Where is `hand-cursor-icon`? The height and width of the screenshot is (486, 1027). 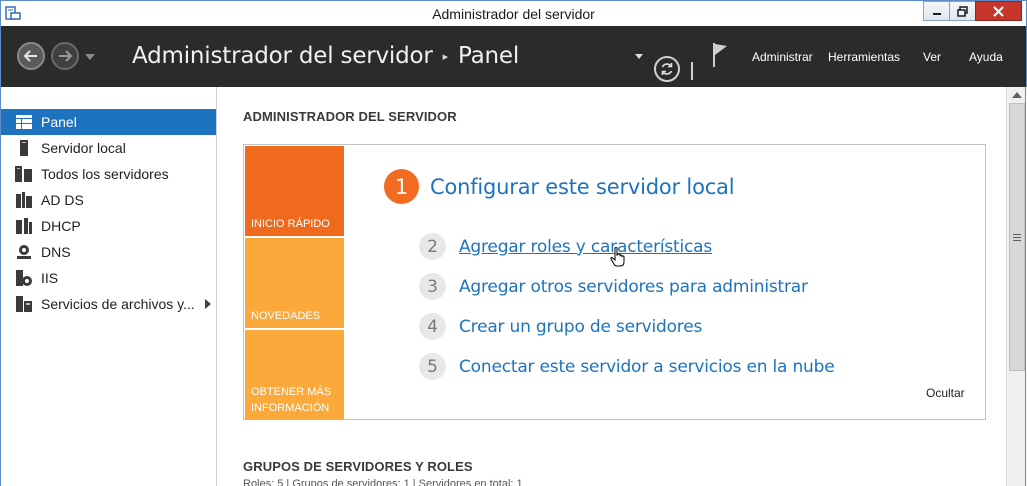 hand-cursor-icon is located at coordinates (617, 257).